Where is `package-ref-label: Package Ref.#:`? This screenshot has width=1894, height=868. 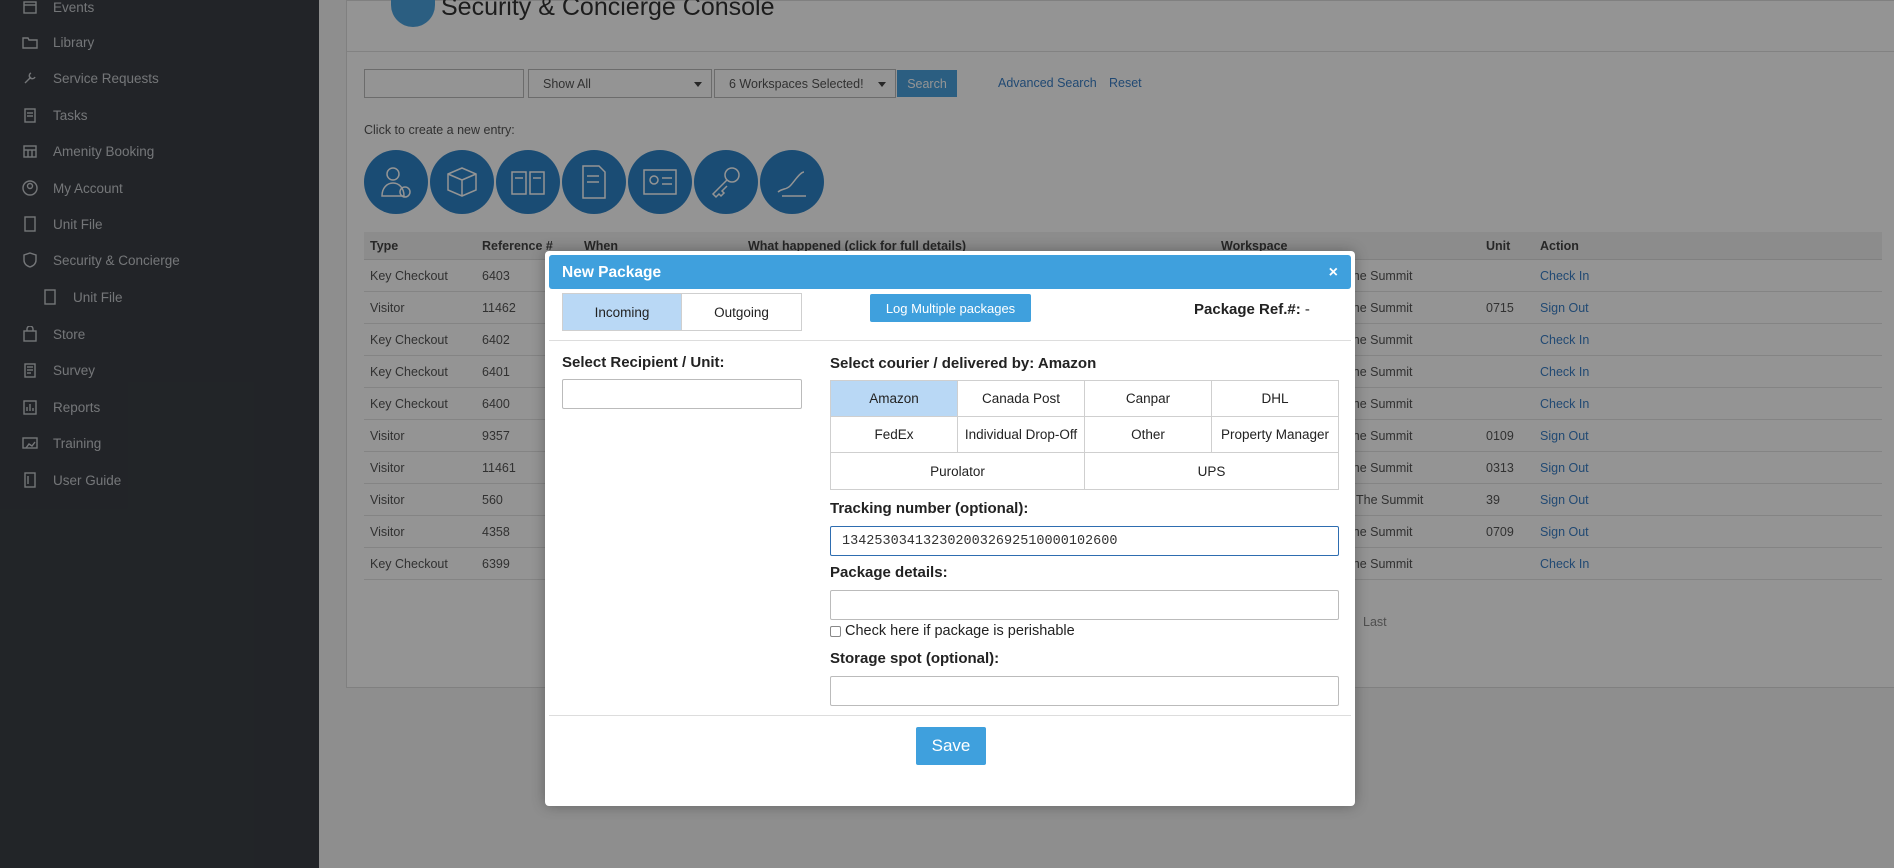 package-ref-label: Package Ref.#: is located at coordinates (1247, 309).